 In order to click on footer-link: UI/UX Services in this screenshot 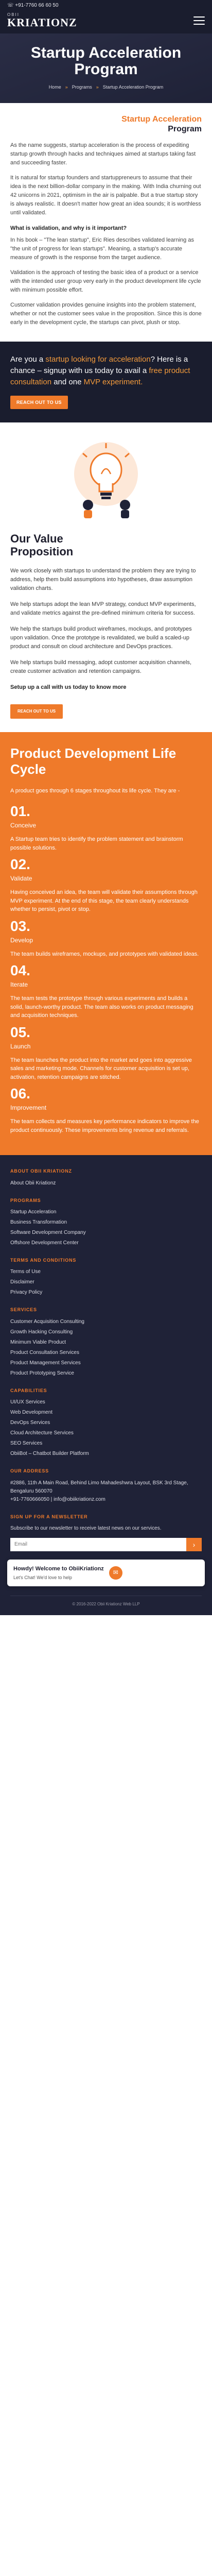, I will do `click(106, 1402)`.